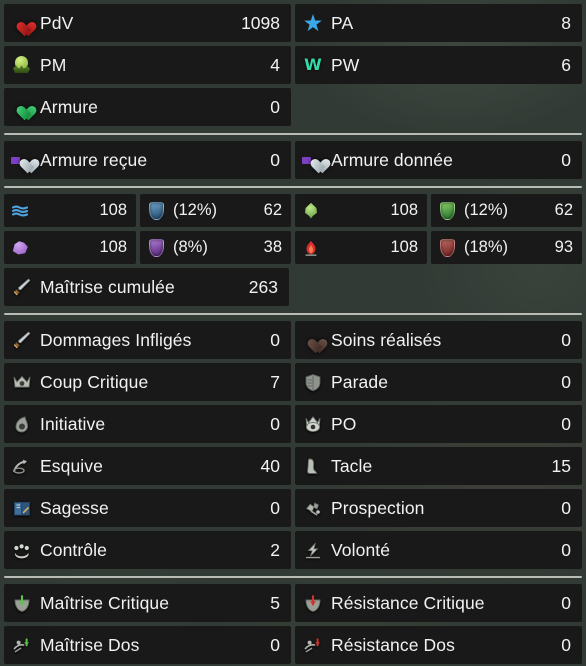 This screenshot has width=586, height=666. Describe the element at coordinates (20, 211) in the screenshot. I see `water-icon` at that location.